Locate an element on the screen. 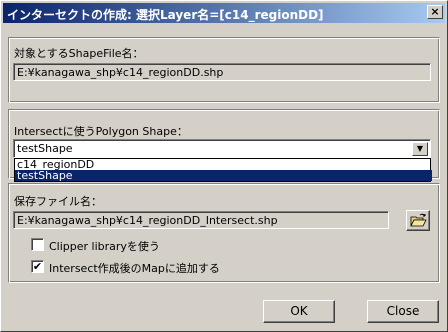 This screenshot has height=332, width=448. shapefile-label: 対象とするShapeFile名： is located at coordinates (79, 53).